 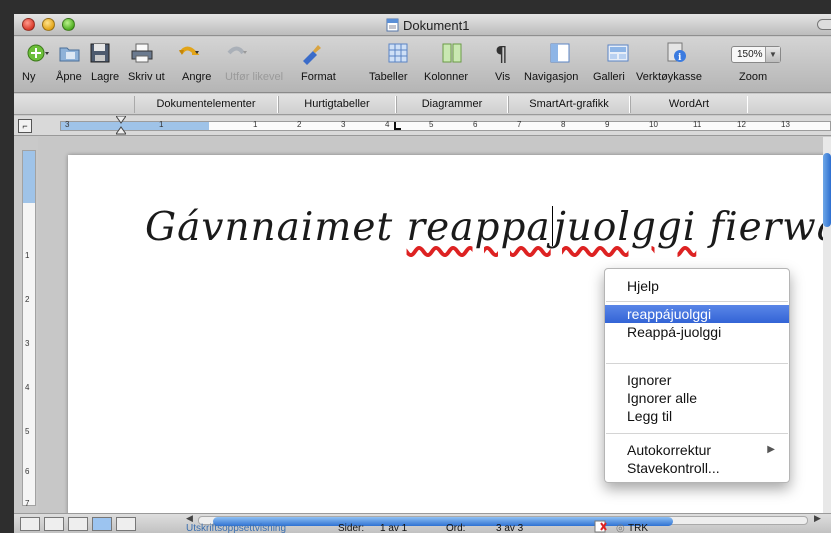 I want to click on toolbar-label-gallery: Galleri, so click(x=609, y=77).